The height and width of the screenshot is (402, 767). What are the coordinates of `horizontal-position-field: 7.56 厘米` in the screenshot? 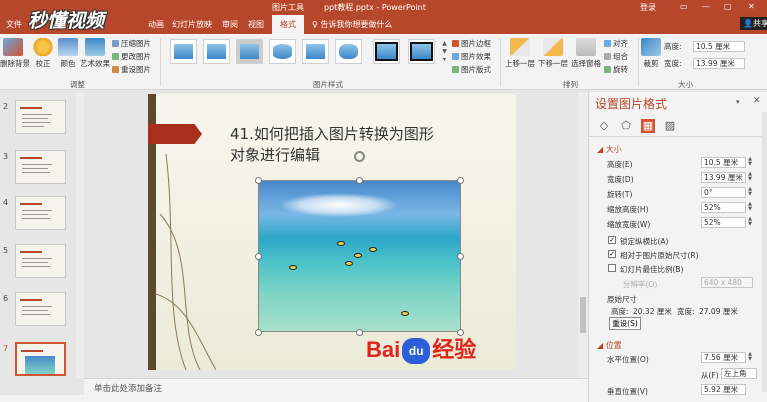 It's located at (723, 357).